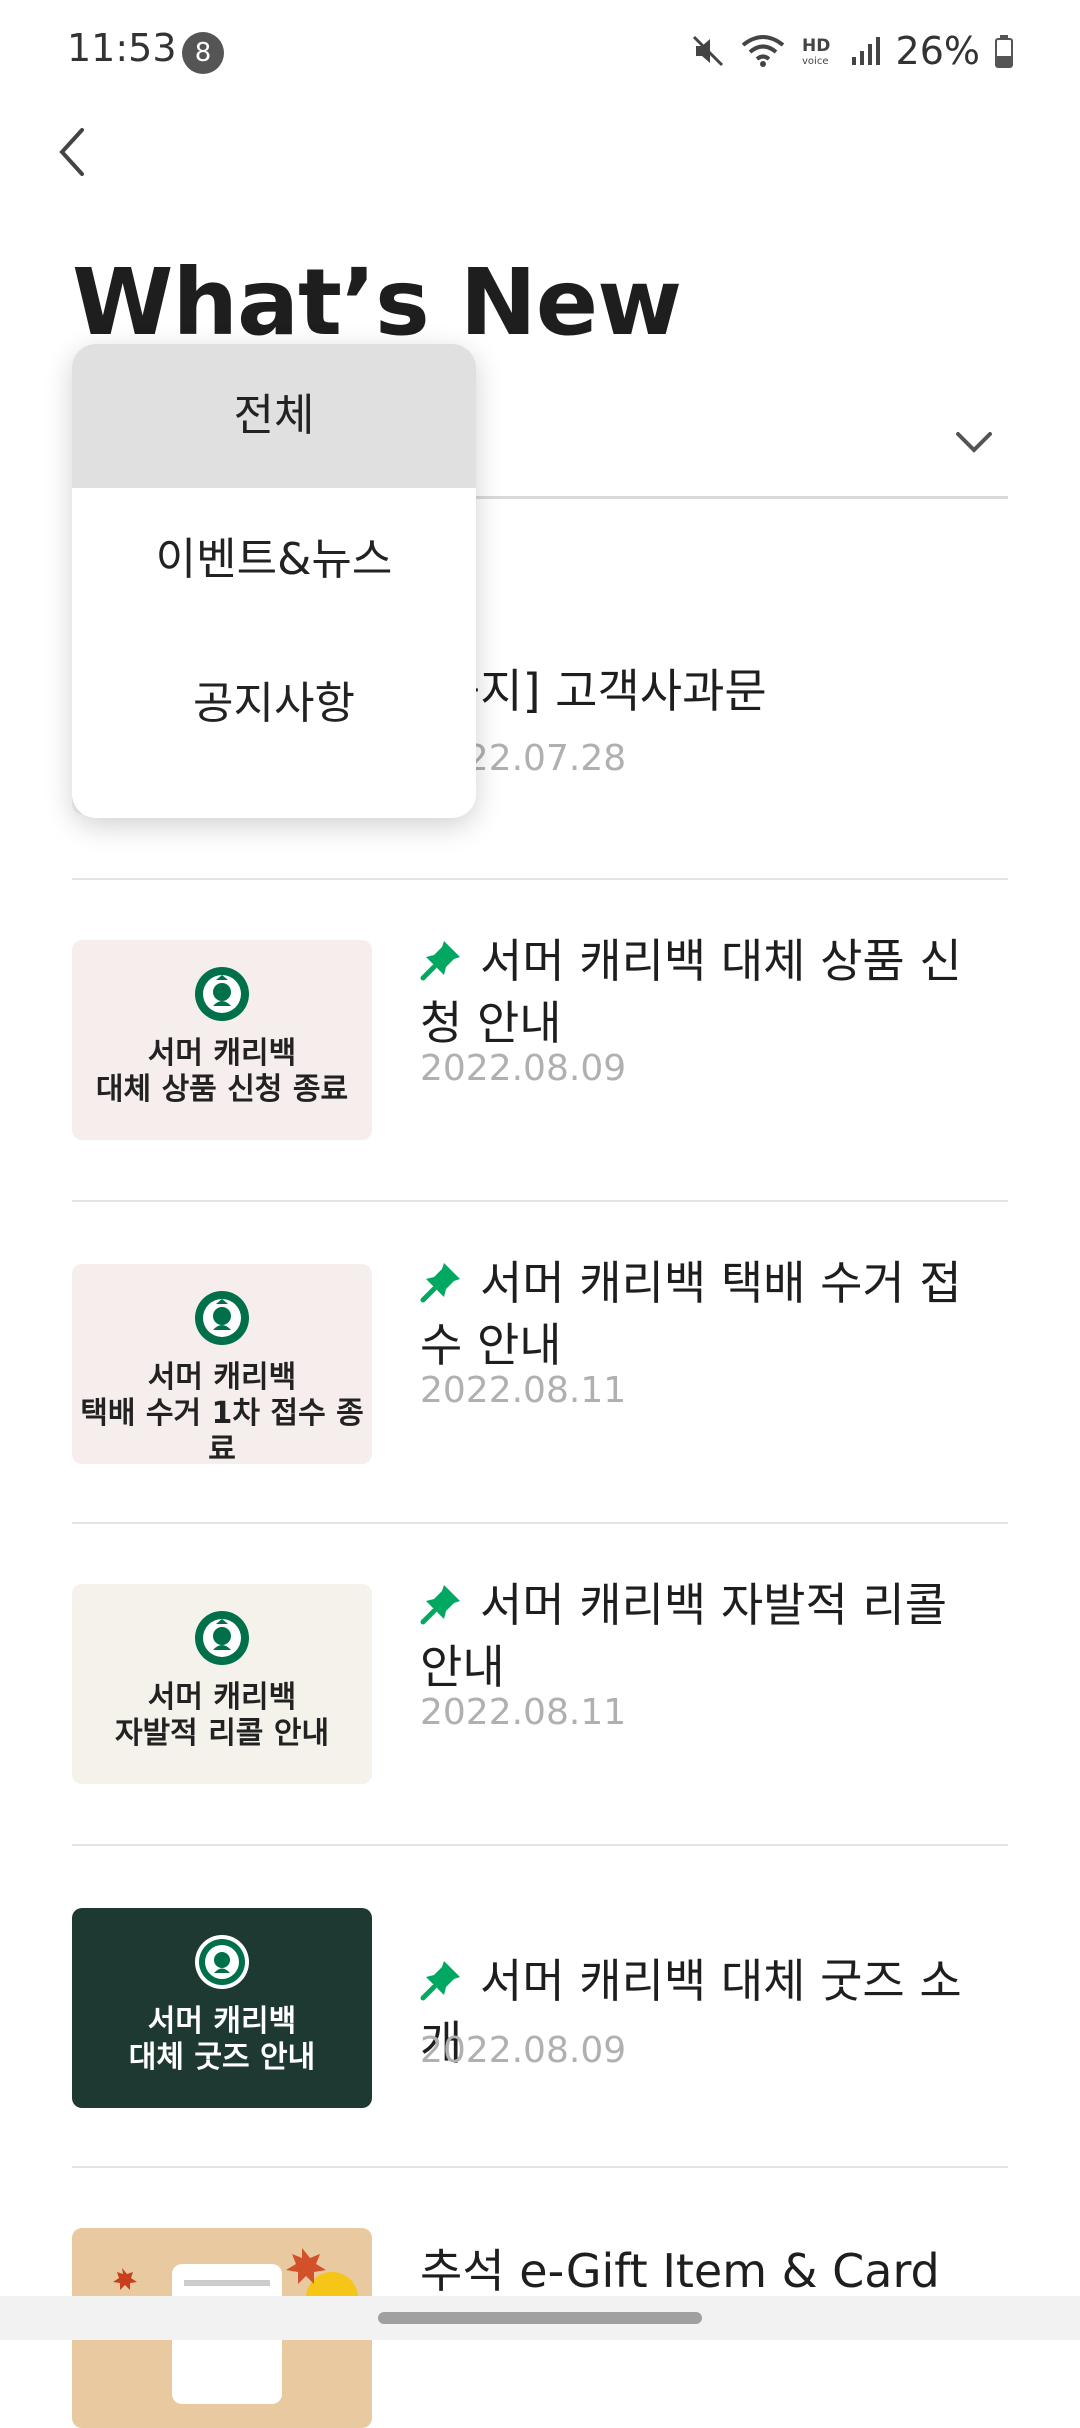 Image resolution: width=1080 pixels, height=2428 pixels. Describe the element at coordinates (222, 1412) in the screenshot. I see `thumbnail-caption: 서머 캐리백 택배 수거 1차 접수 종료` at that location.